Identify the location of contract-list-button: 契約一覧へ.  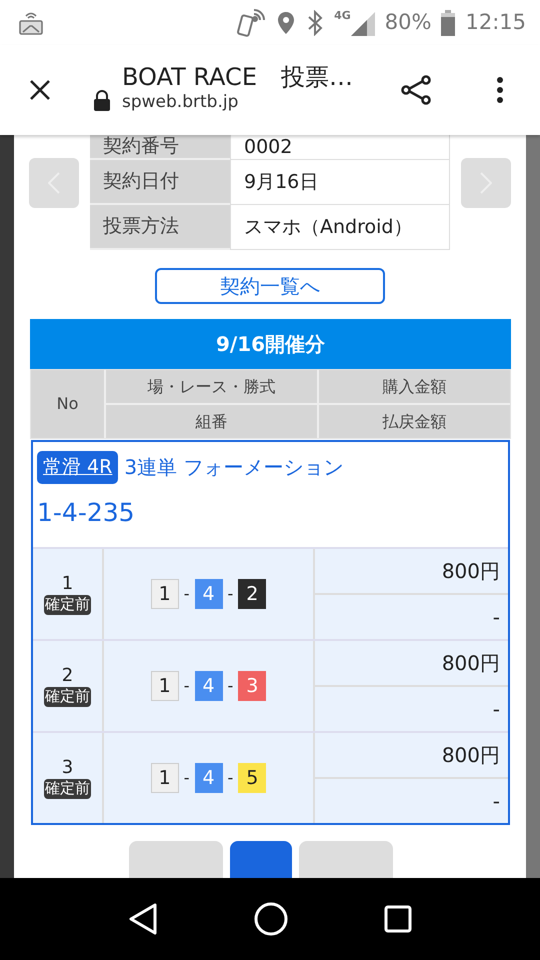
(270, 286).